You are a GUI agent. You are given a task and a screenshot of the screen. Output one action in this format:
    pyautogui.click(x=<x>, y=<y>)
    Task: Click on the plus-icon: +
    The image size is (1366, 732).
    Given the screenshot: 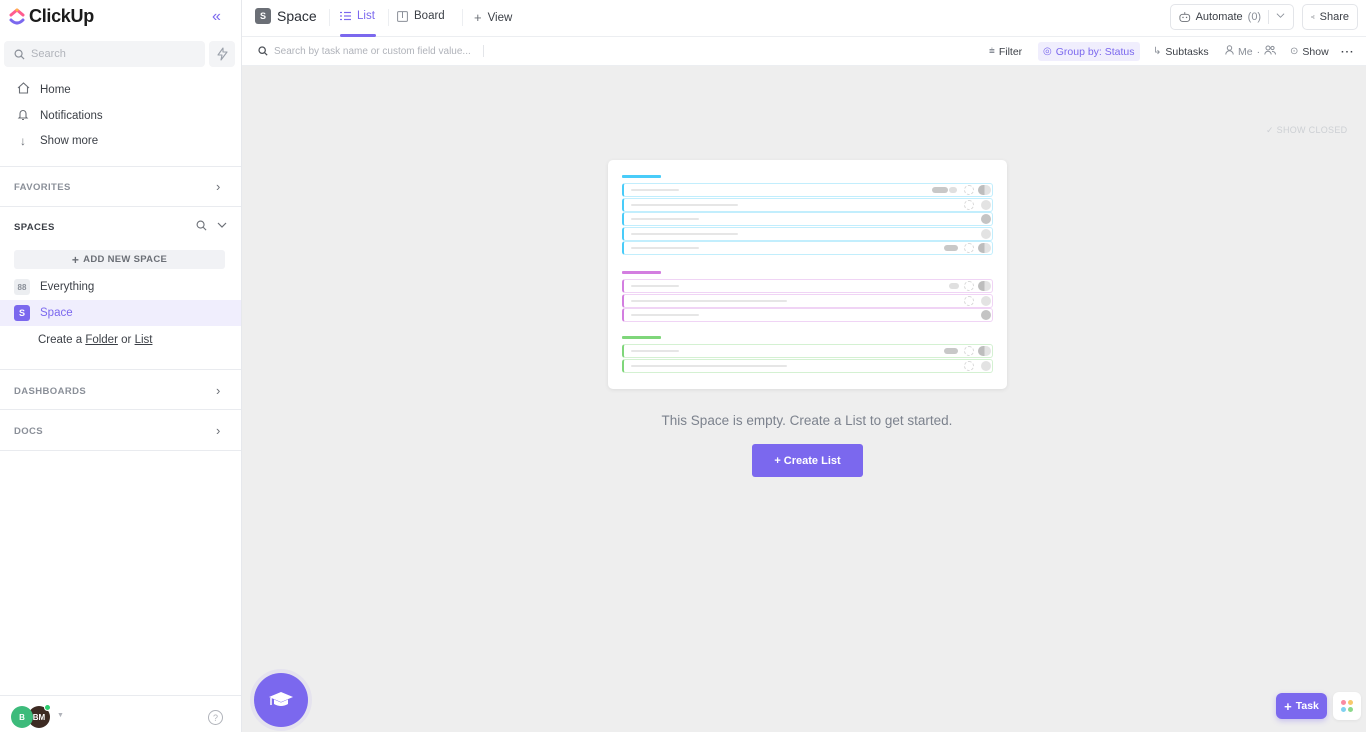 What is the action you would take?
    pyautogui.click(x=1288, y=706)
    